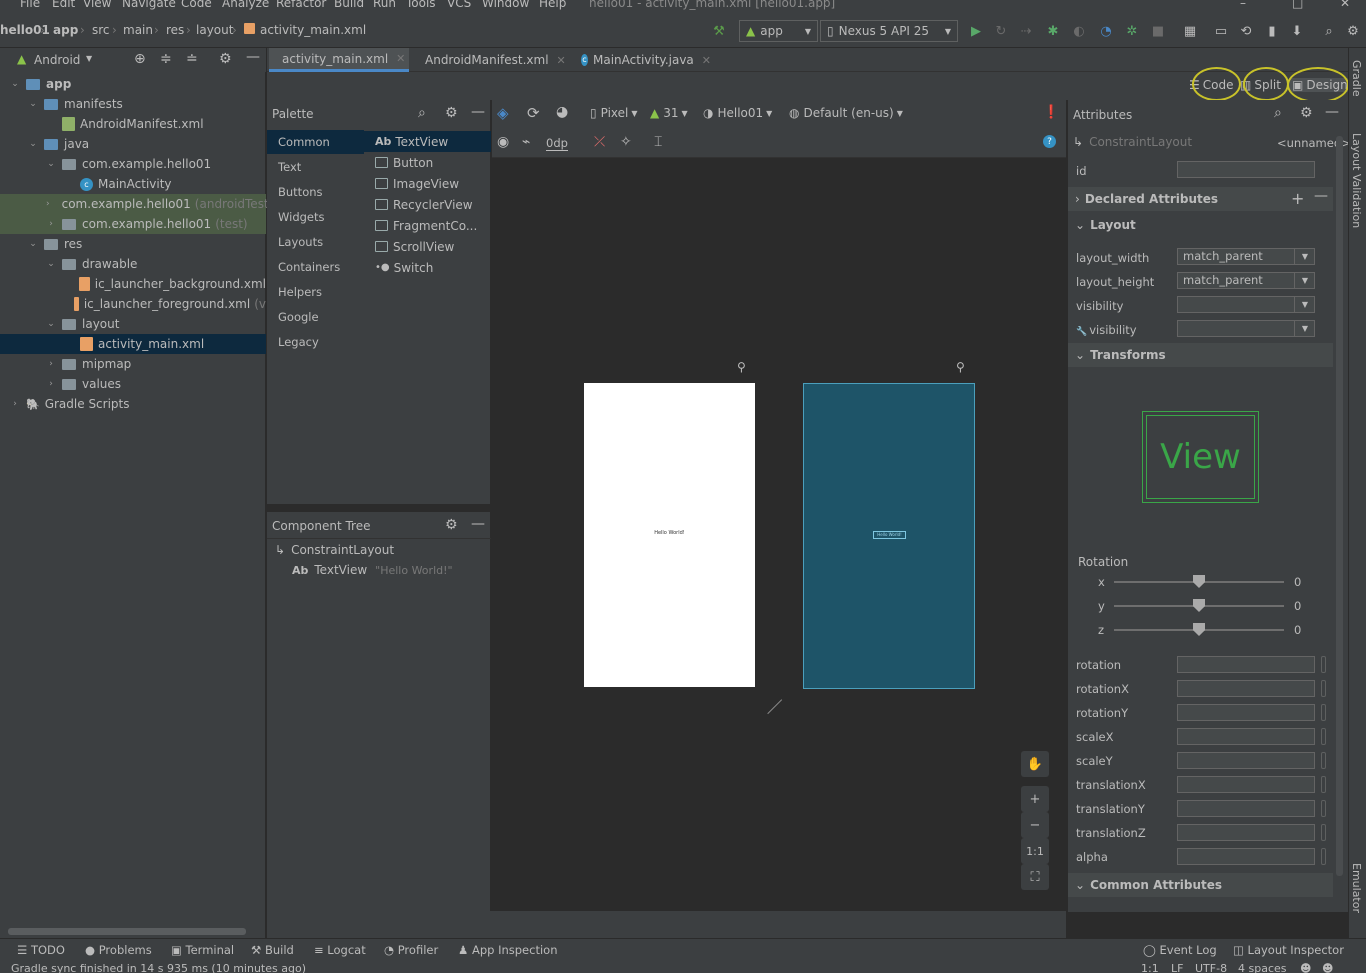 The height and width of the screenshot is (973, 1366). Describe the element at coordinates (1158, 31) in the screenshot. I see `stop-icon: ■` at that location.